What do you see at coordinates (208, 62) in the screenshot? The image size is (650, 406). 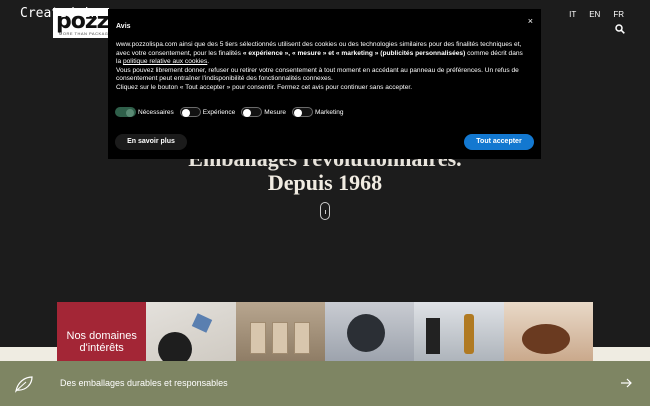 I see `p1-text-d: .` at bounding box center [208, 62].